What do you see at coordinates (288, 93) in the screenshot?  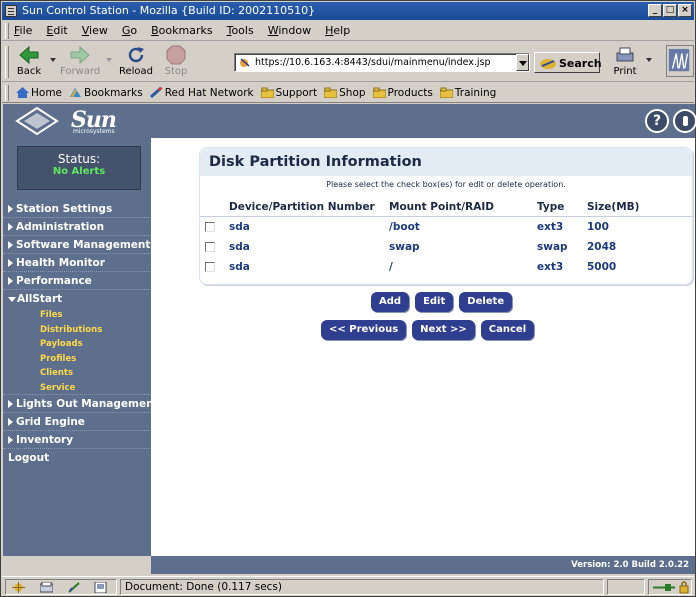 I see `support-folder: Support` at bounding box center [288, 93].